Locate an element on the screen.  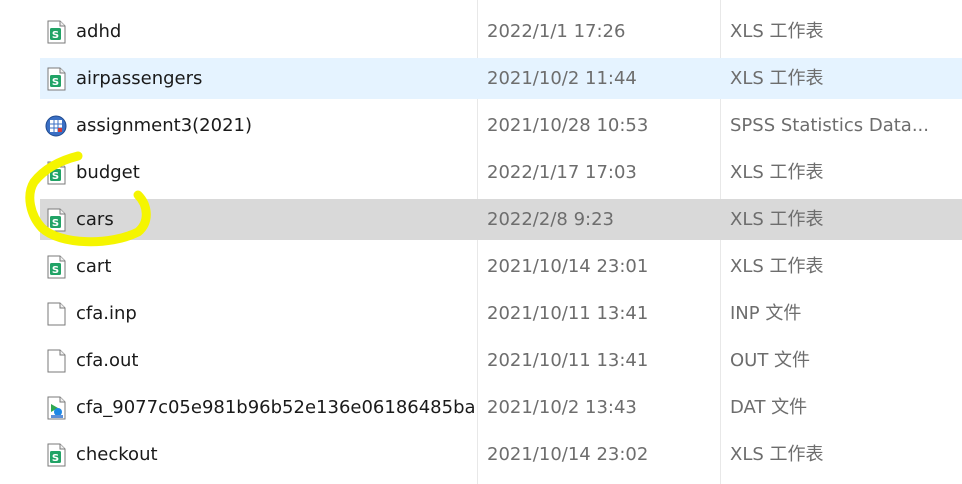
file-name: checkout is located at coordinates (117, 454).